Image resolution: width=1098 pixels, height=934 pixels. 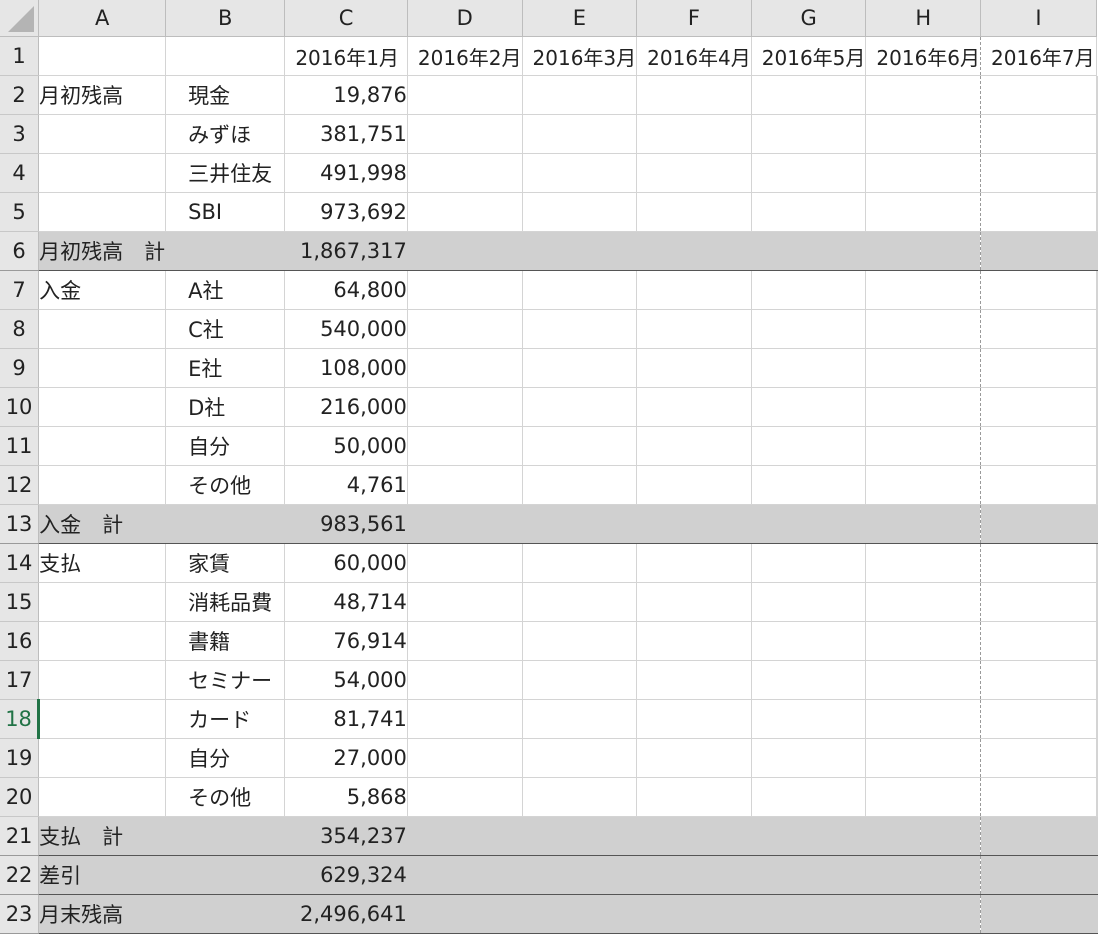 I want to click on cell: E社, so click(x=225, y=368).